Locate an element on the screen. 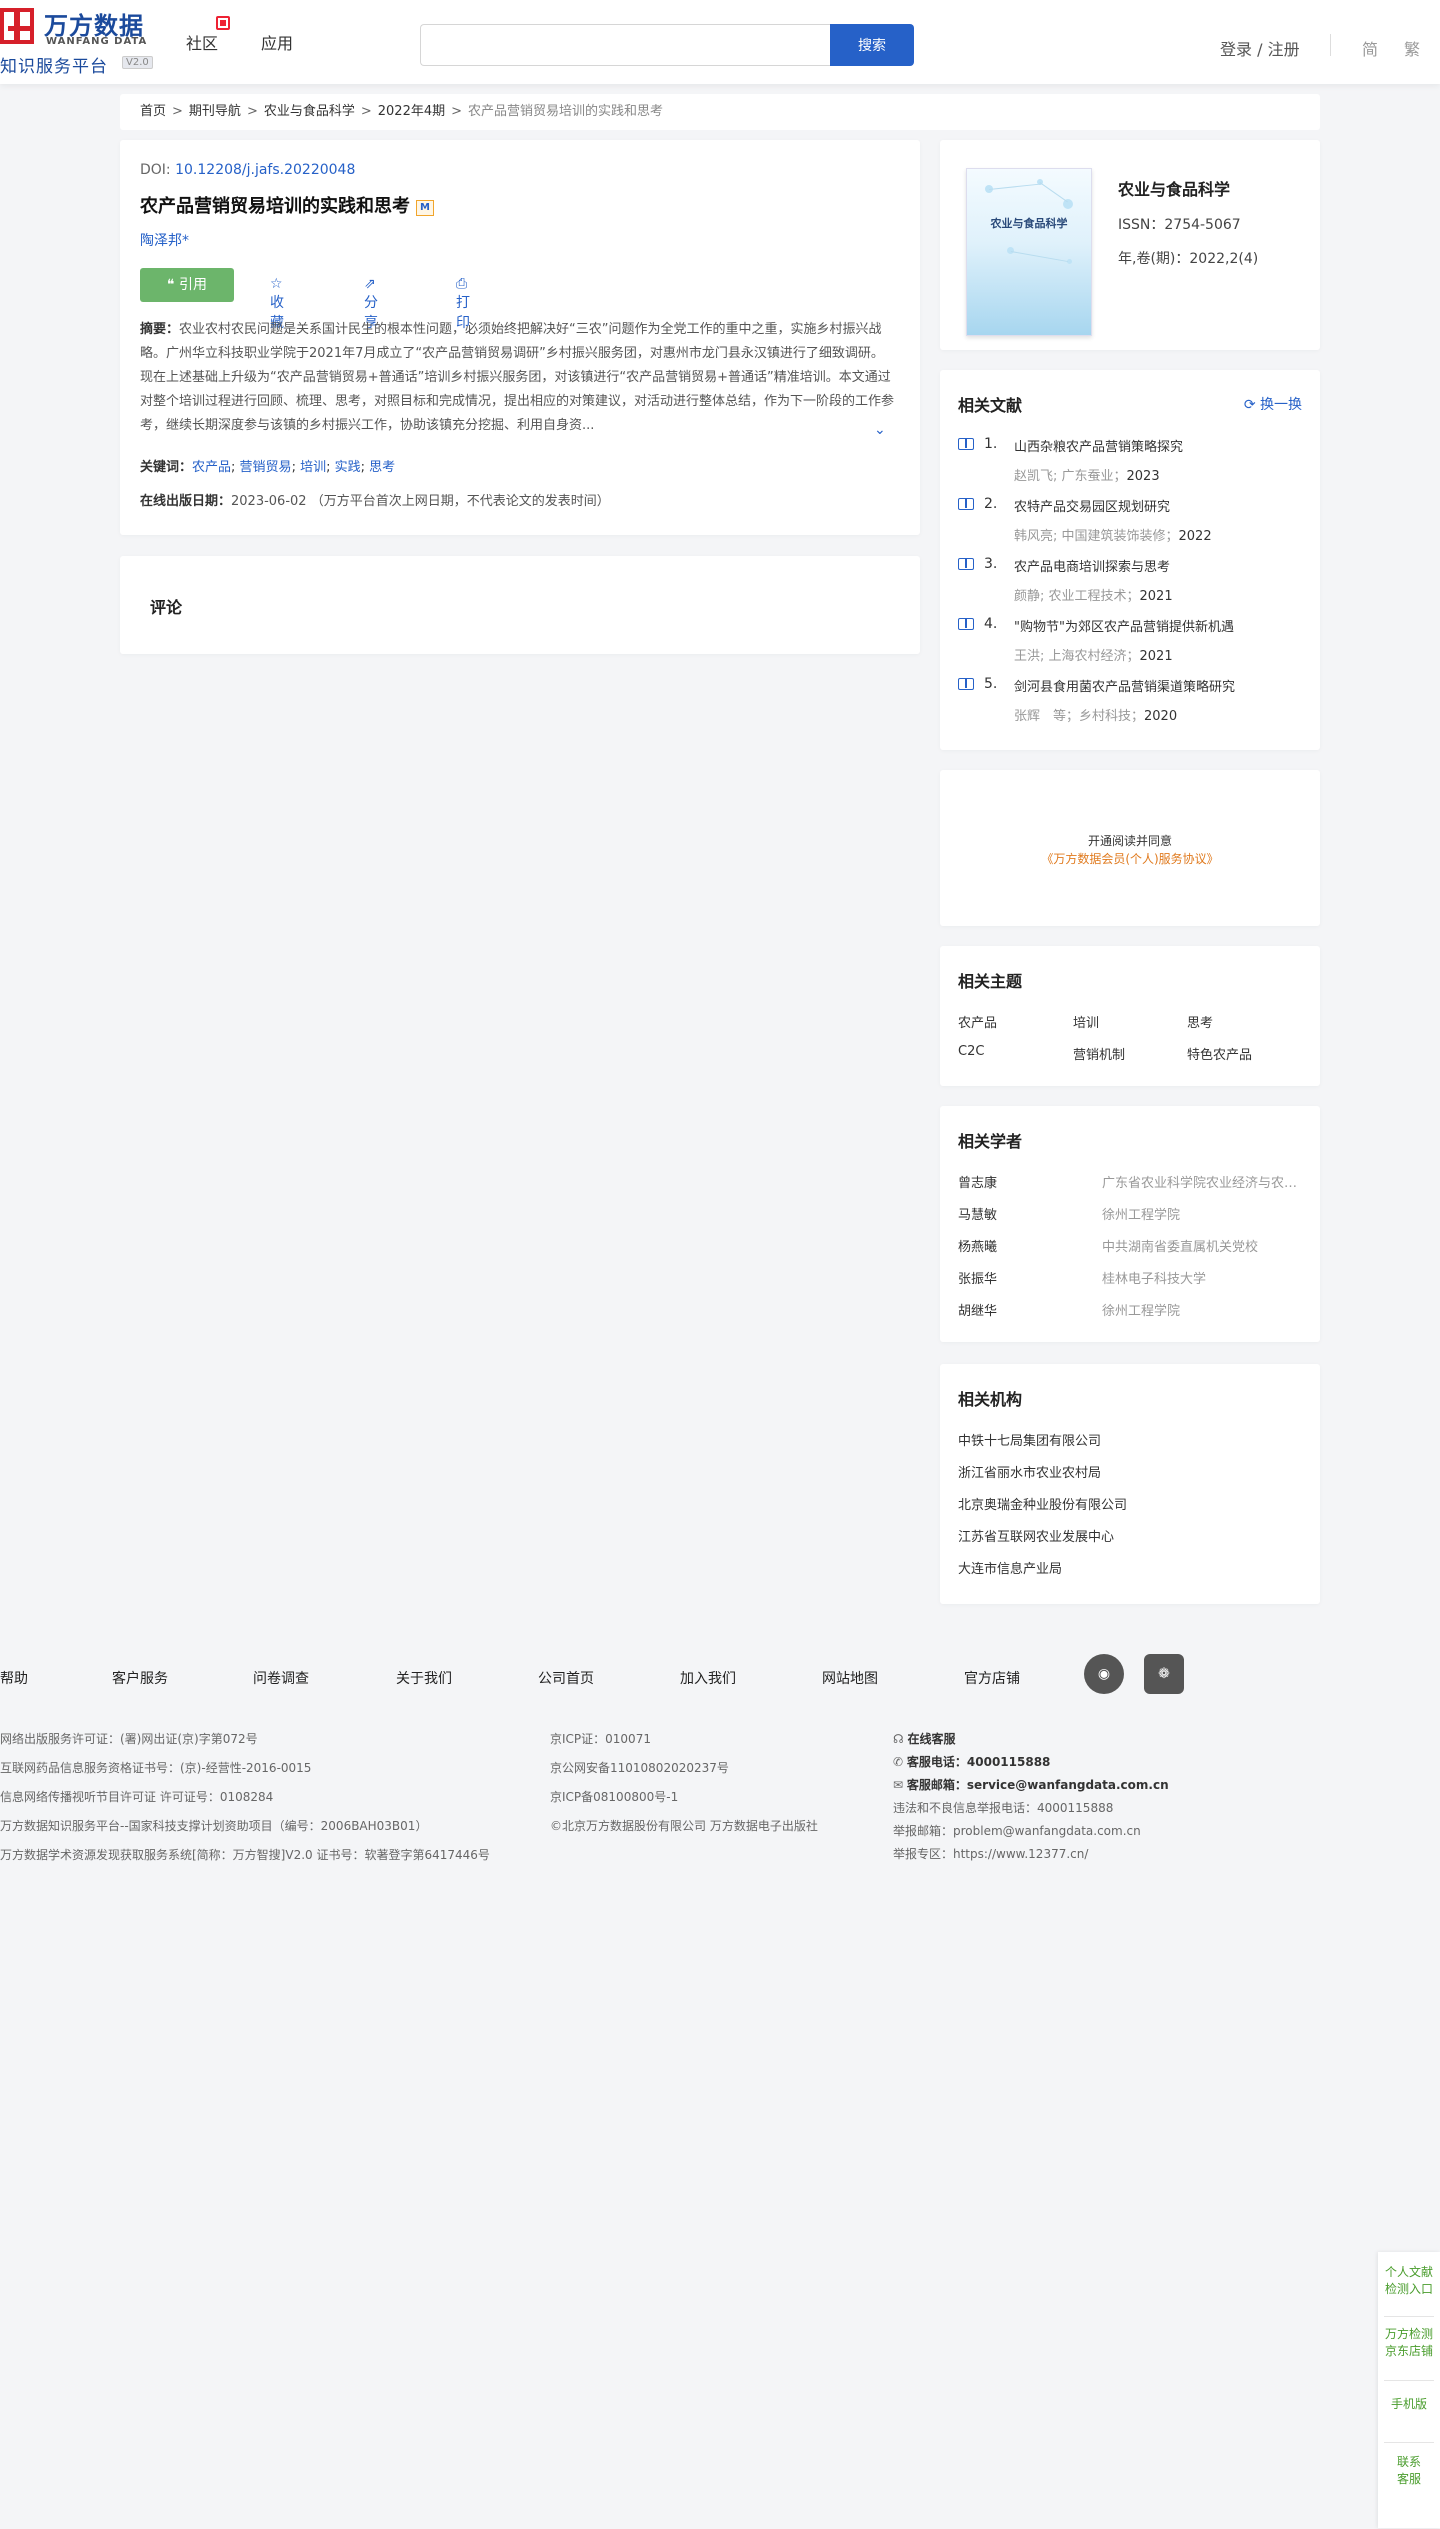 The image size is (1440, 2529). footer-link-company: 公司首页 is located at coordinates (566, 1678).